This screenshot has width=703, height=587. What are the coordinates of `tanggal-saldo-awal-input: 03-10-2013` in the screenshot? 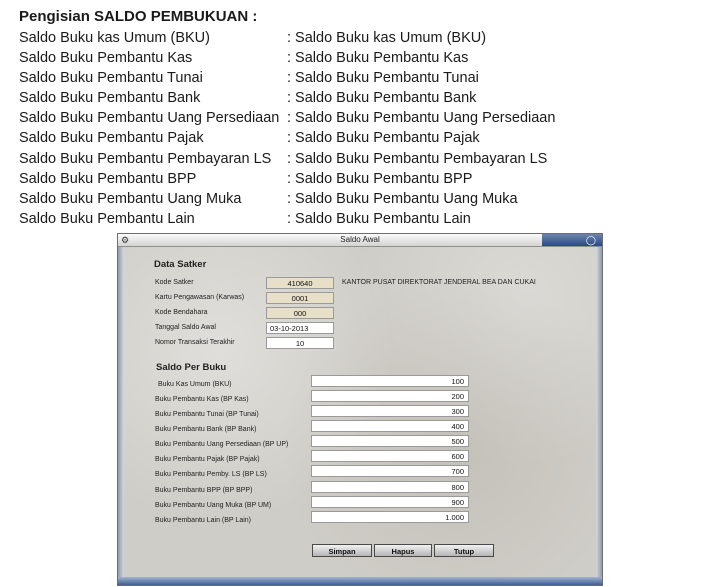 It's located at (300, 328).